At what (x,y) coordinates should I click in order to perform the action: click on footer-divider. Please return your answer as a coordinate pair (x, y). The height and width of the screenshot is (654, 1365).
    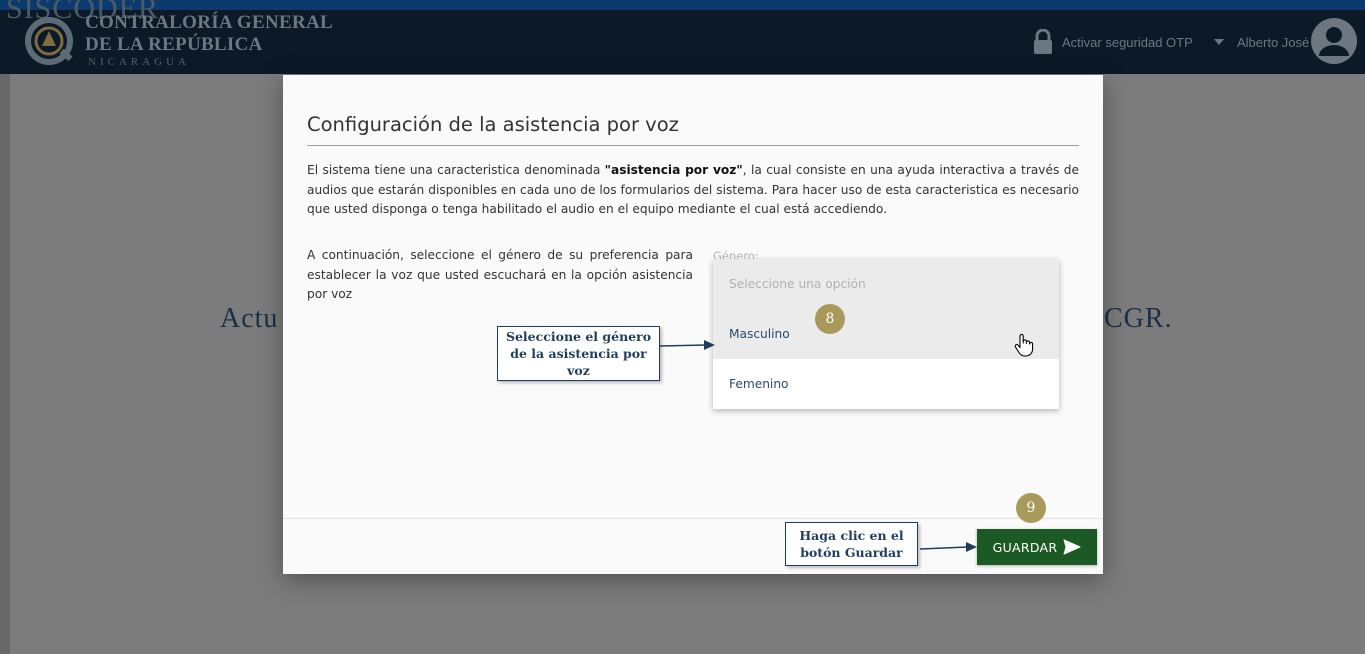
    Looking at the image, I should click on (693, 518).